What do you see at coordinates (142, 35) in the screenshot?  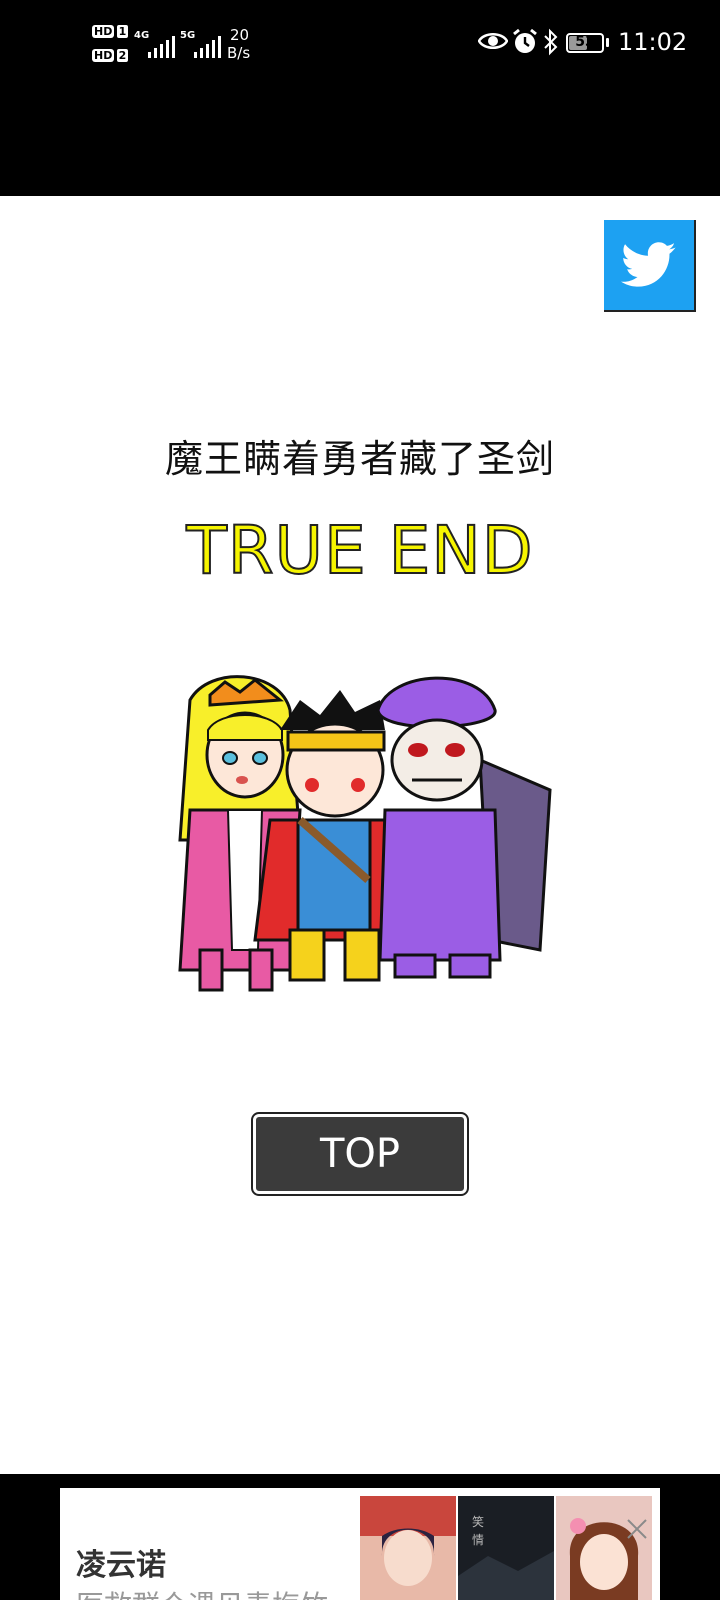 I see `network-type-1: 4G` at bounding box center [142, 35].